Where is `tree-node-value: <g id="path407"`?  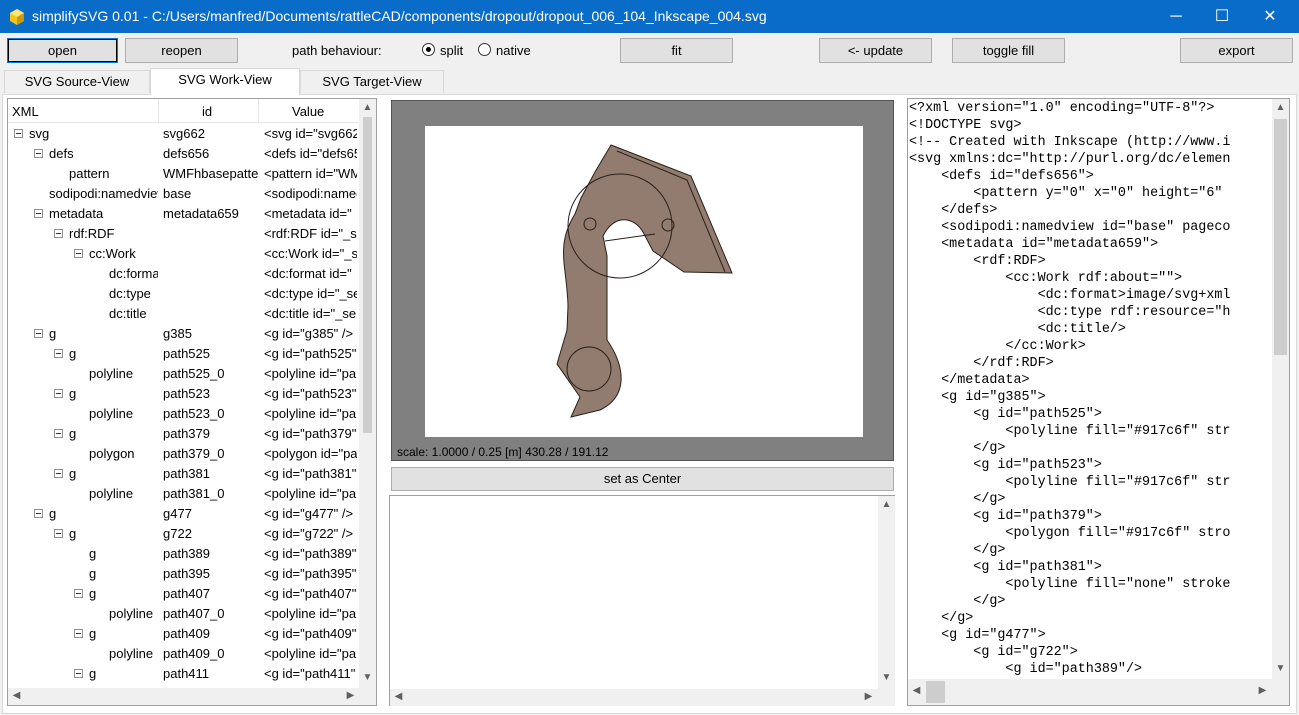
tree-node-value: <g id="path407" is located at coordinates (310, 593).